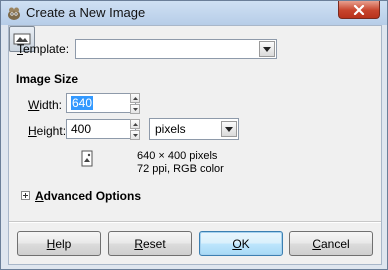 This screenshot has height=270, width=388. Describe the element at coordinates (43, 49) in the screenshot. I see `template-label: Template:` at that location.